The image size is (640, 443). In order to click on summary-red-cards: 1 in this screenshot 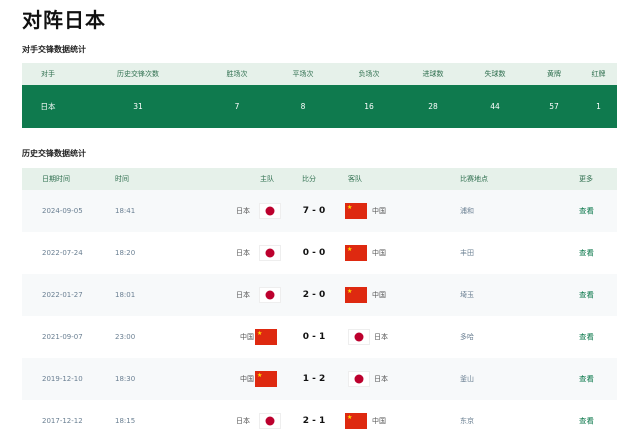, I will do `click(598, 106)`.